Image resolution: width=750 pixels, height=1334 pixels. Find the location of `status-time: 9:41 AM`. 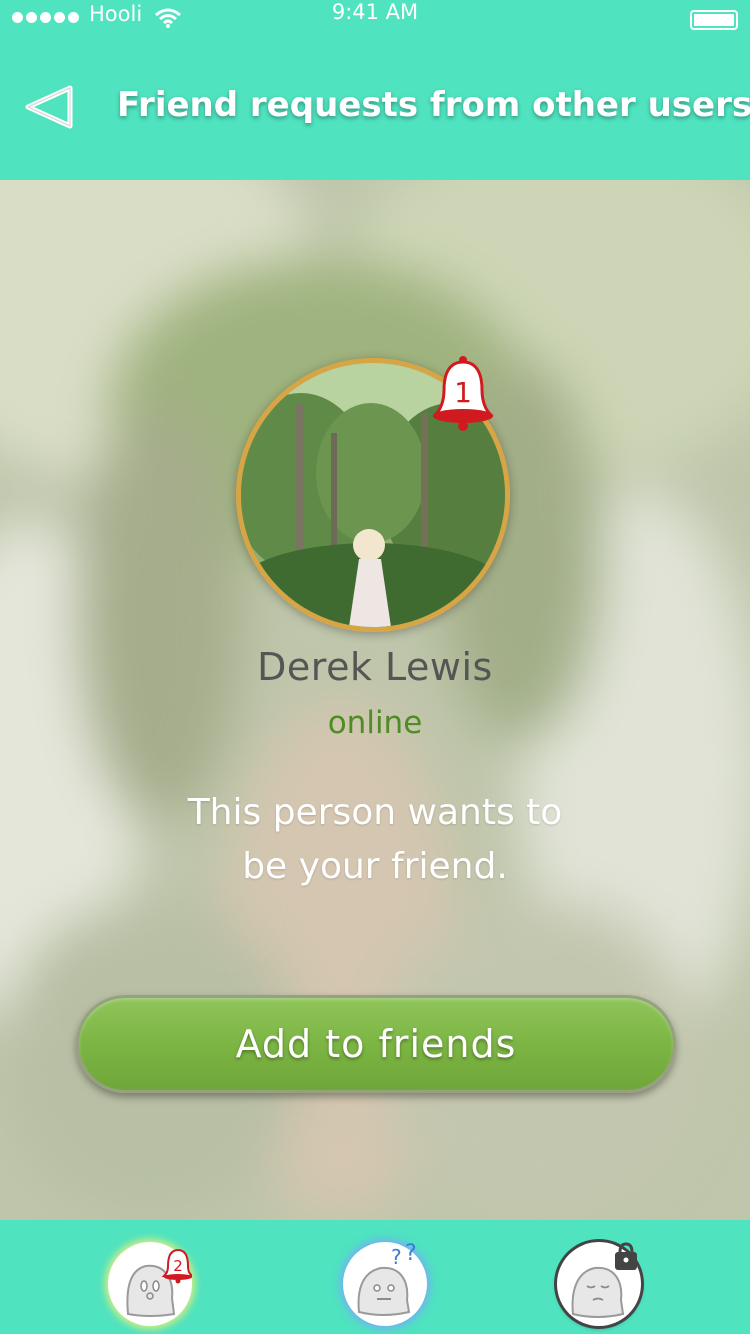

status-time: 9:41 AM is located at coordinates (375, 12).